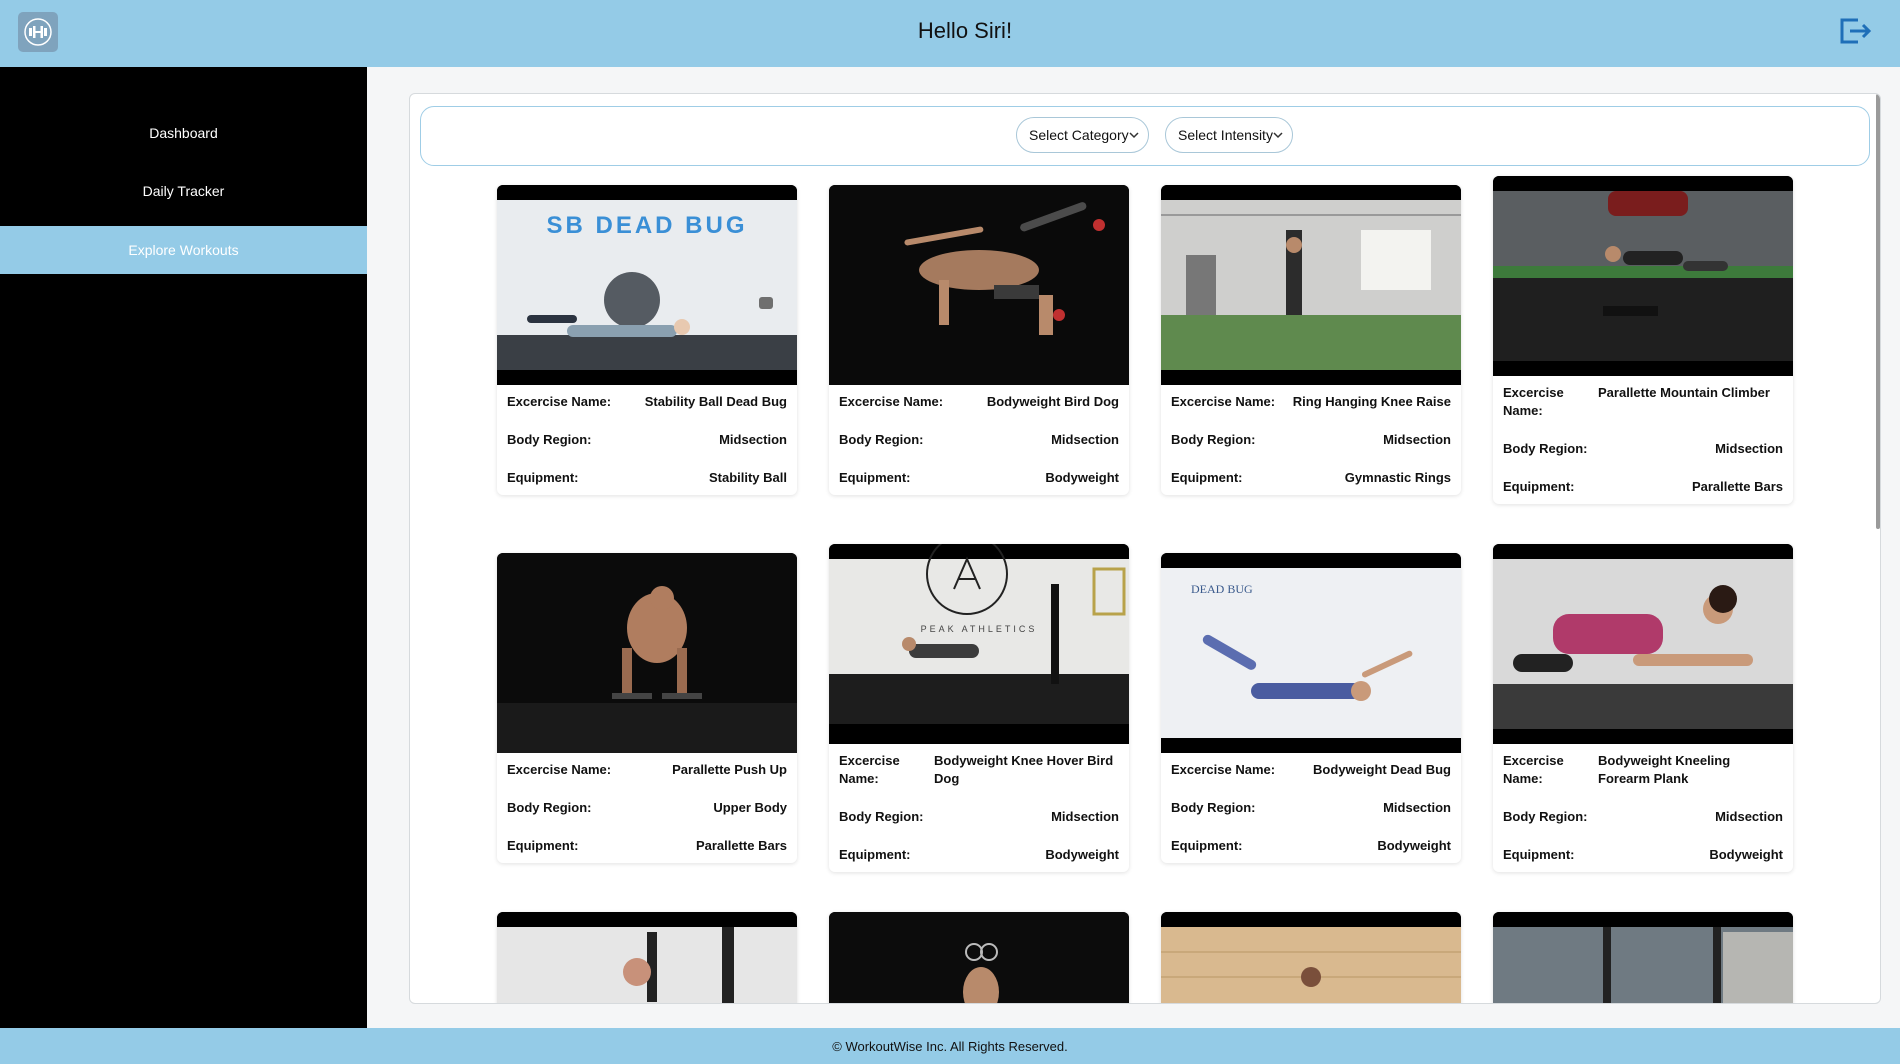  I want to click on equipment-value: Gymnastic Rings, so click(1397, 477).